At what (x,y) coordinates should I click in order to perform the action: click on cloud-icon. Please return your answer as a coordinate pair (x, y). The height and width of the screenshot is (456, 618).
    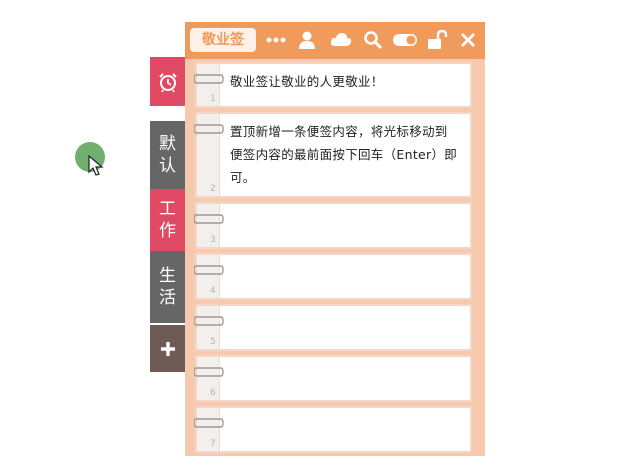
    Looking at the image, I should click on (340, 40).